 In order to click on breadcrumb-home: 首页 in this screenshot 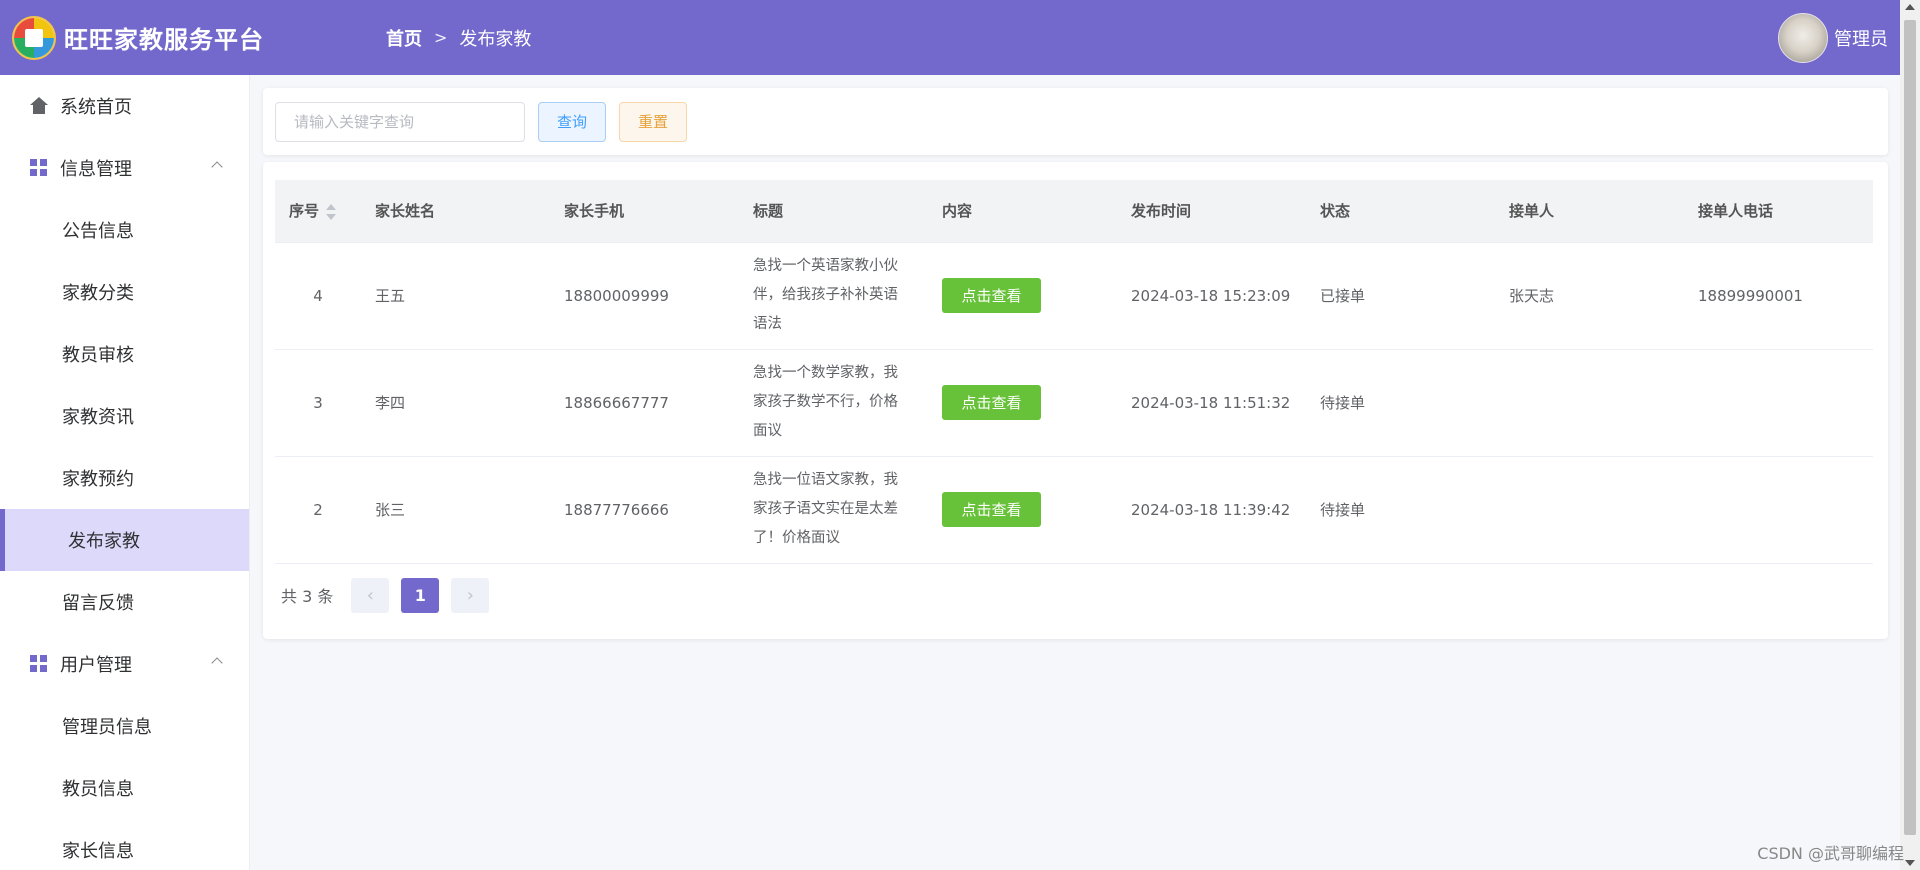, I will do `click(404, 38)`.